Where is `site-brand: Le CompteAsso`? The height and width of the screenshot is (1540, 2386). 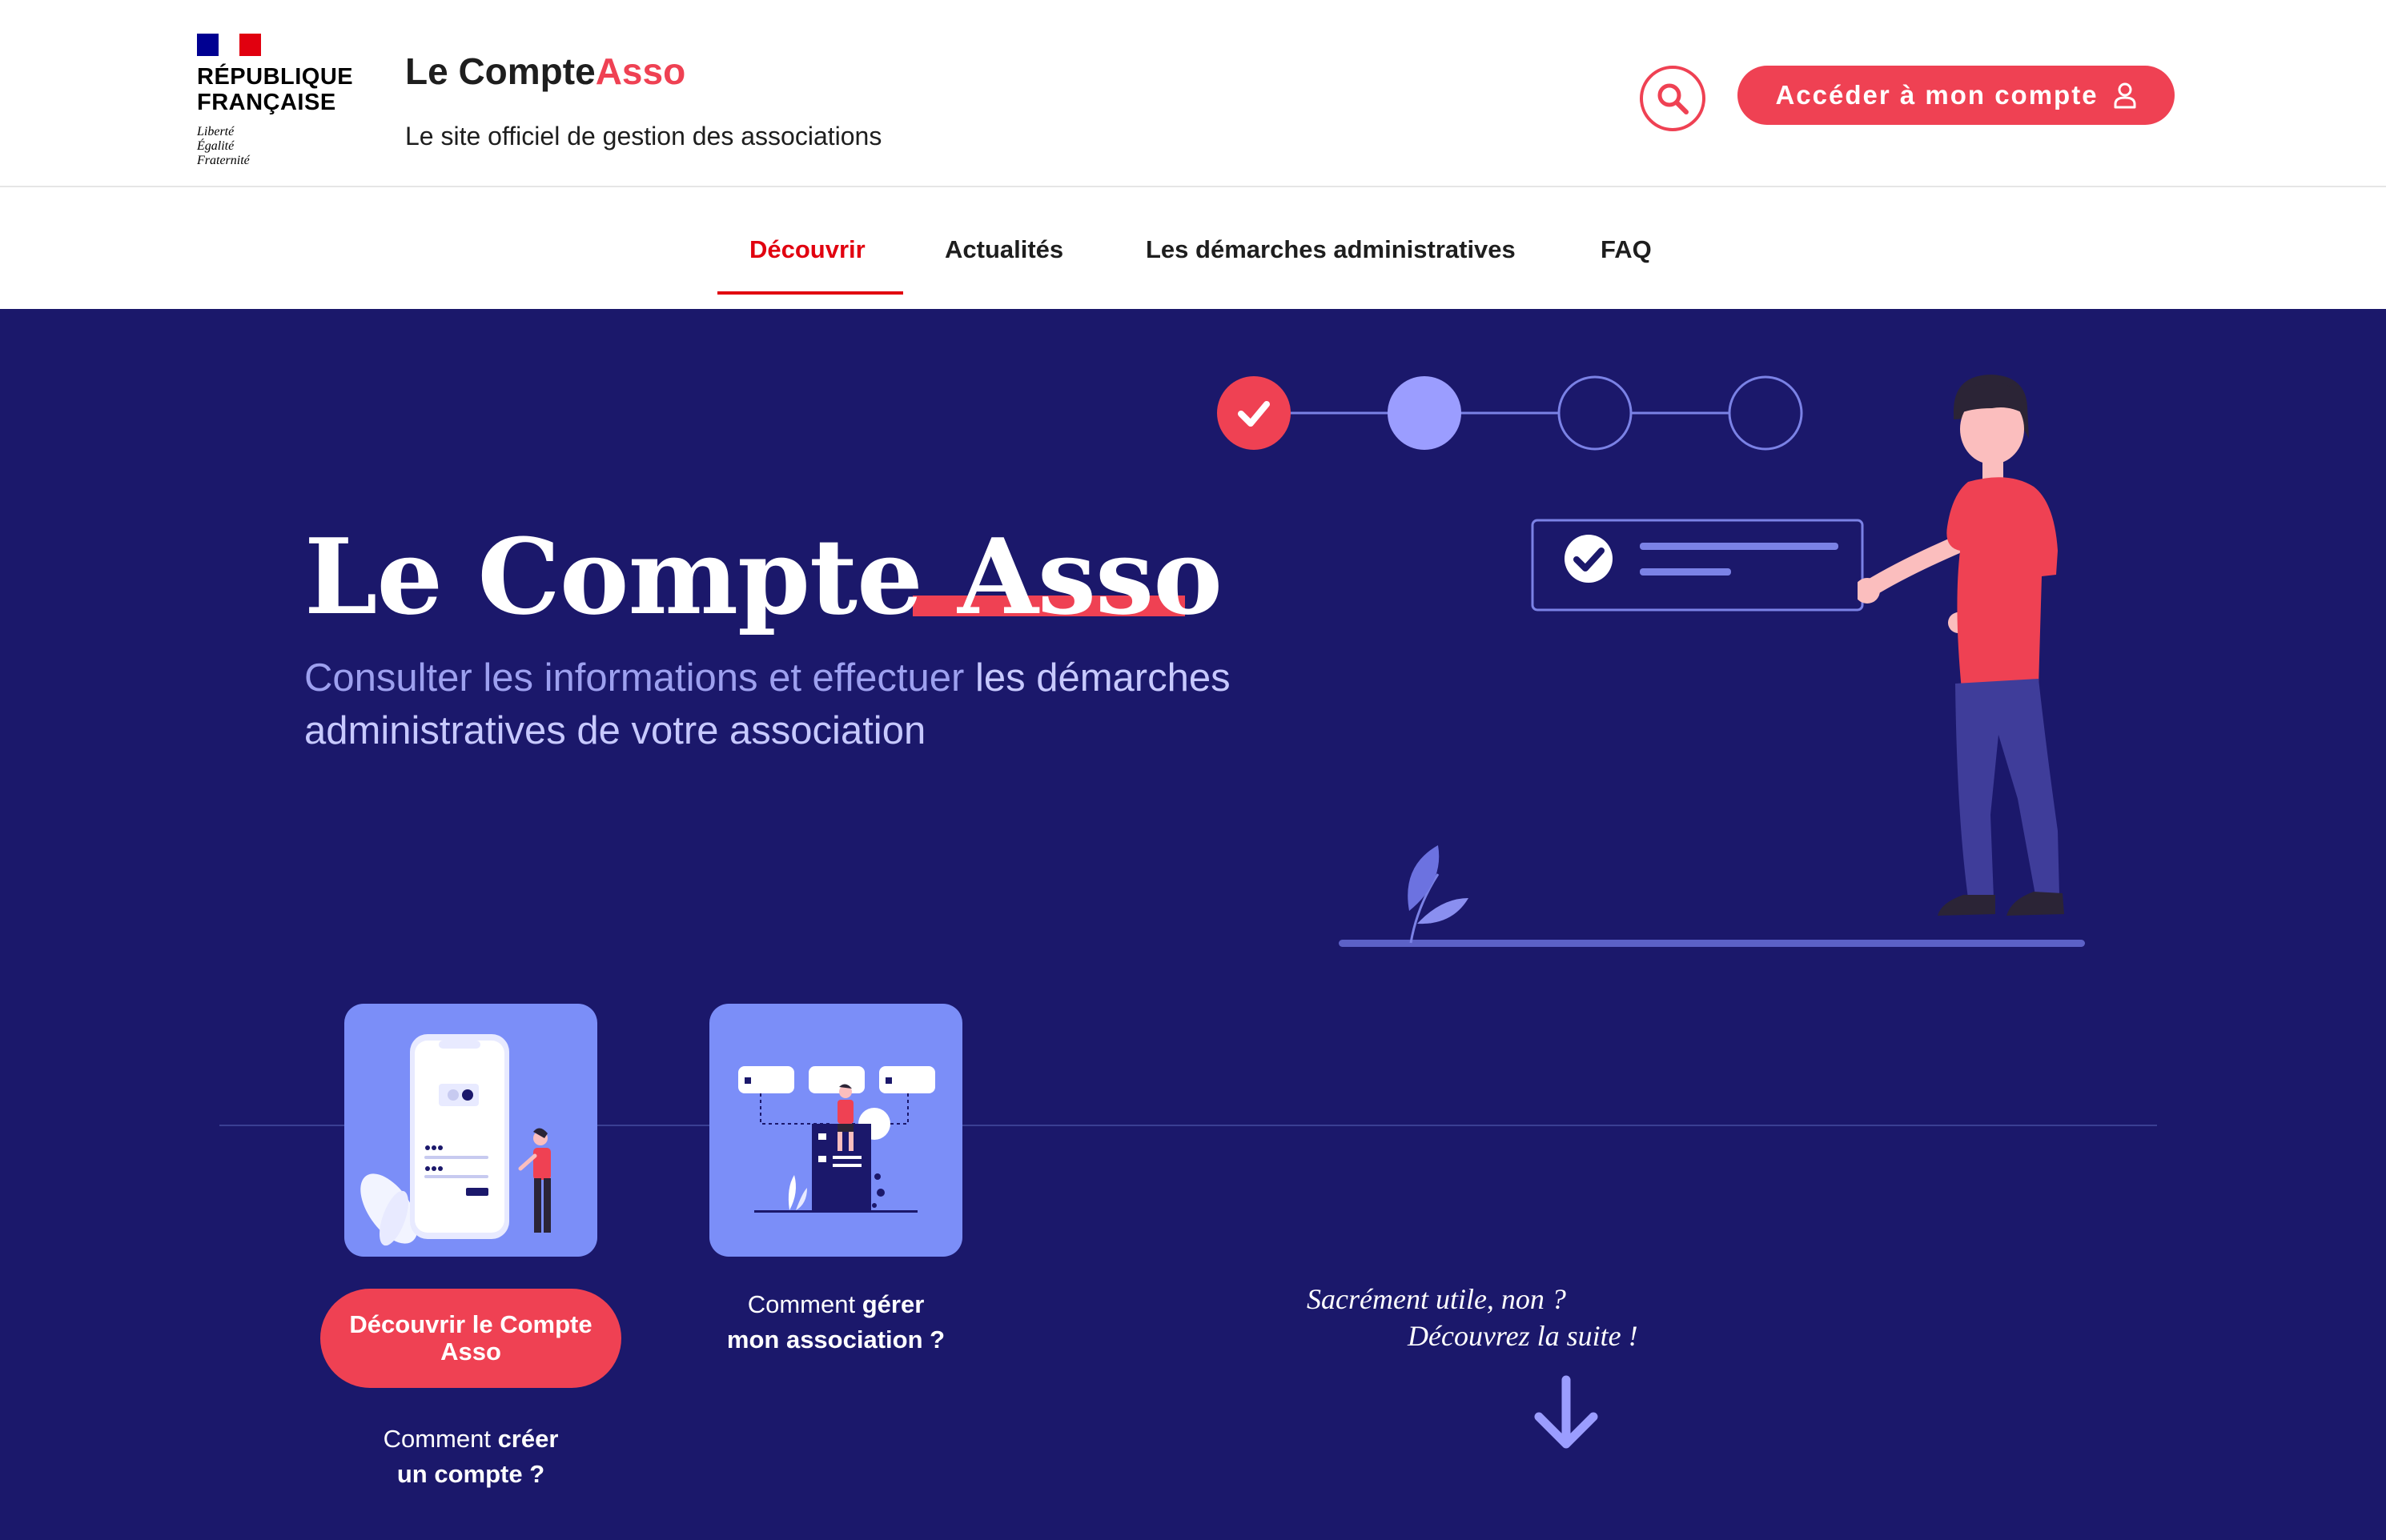 site-brand: Le CompteAsso is located at coordinates (545, 71).